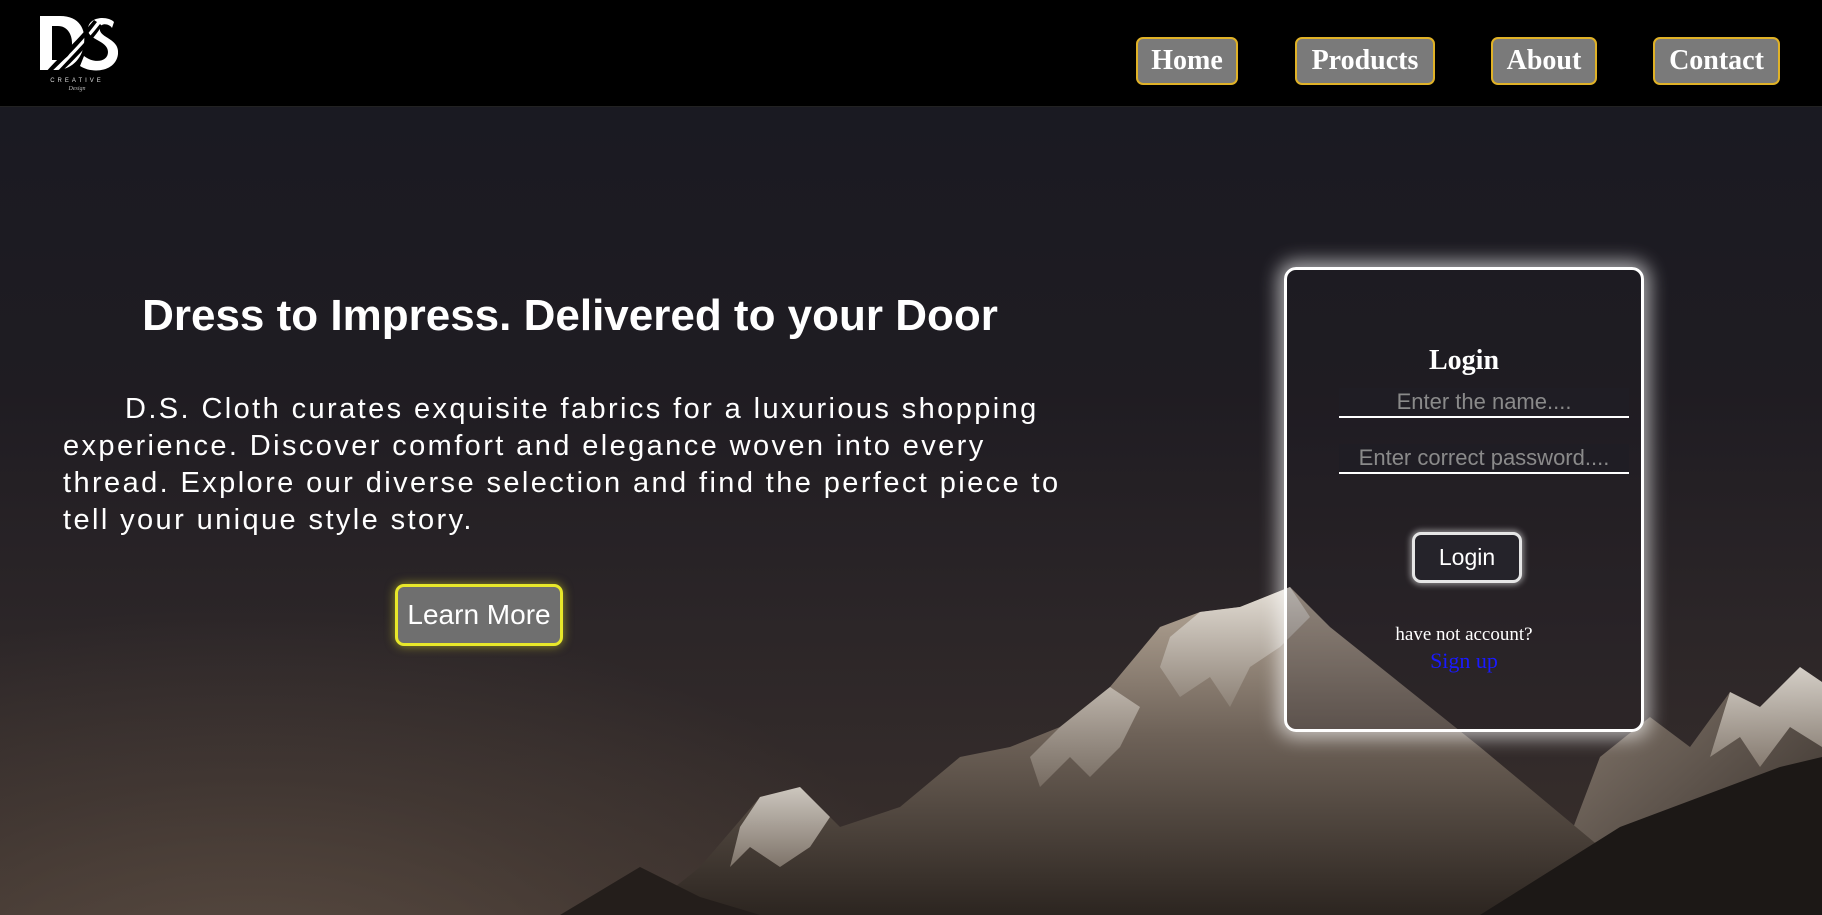 The width and height of the screenshot is (1822, 915). Describe the element at coordinates (1365, 61) in the screenshot. I see `nav-products-button: Products` at that location.